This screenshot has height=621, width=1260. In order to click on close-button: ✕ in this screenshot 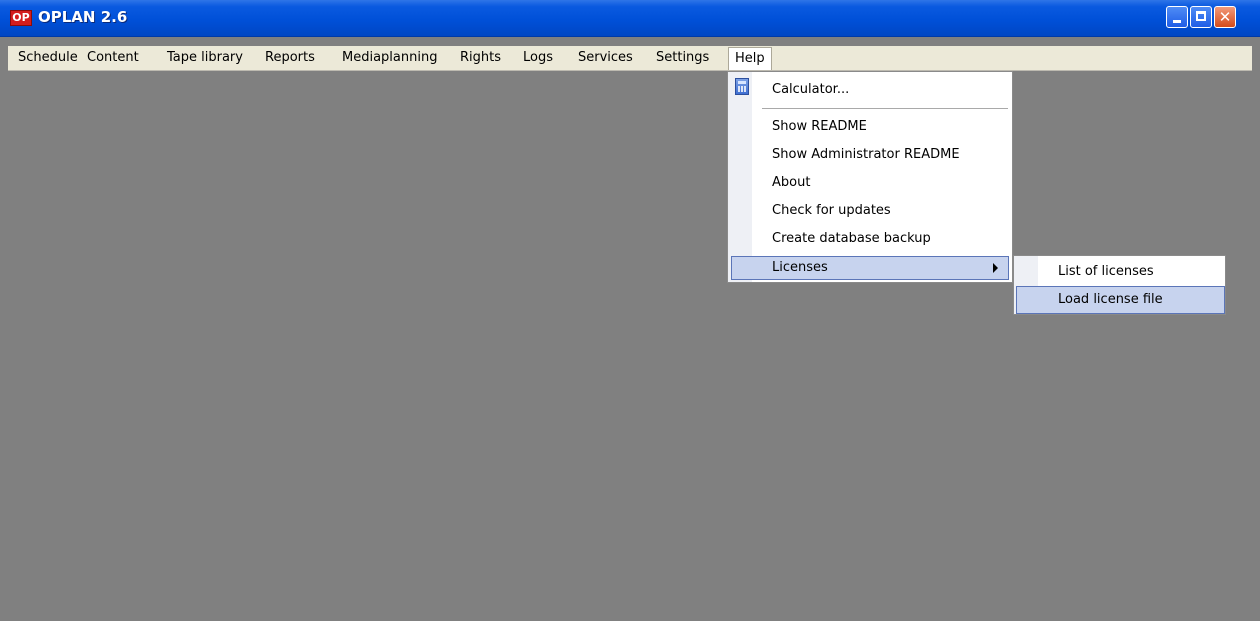, I will do `click(1225, 17)`.